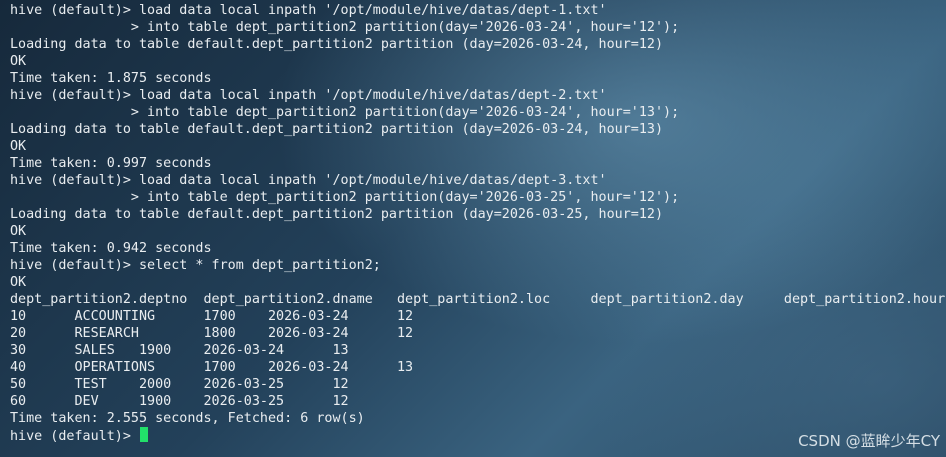  Describe the element at coordinates (212, 333) in the screenshot. I see `result-row: 20 RESEARCH 1800 2026-03-24 12` at that location.